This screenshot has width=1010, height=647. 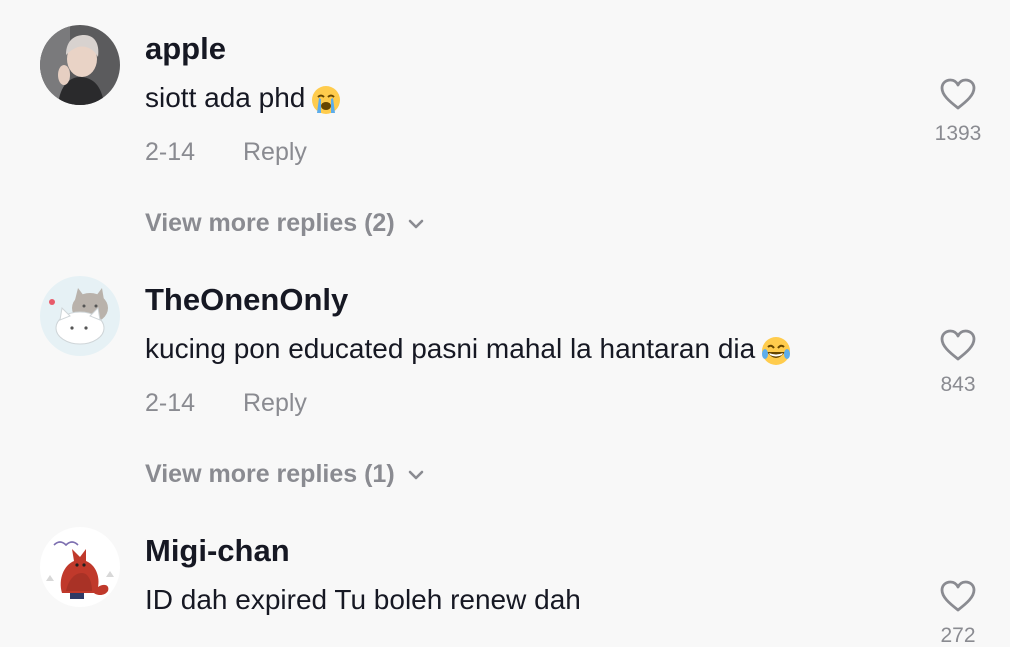 I want to click on like-count: 272, so click(x=958, y=635).